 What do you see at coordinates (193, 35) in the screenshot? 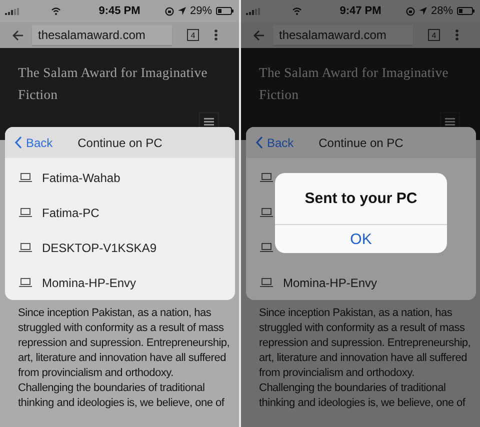
I see `tab-count-button: 4` at bounding box center [193, 35].